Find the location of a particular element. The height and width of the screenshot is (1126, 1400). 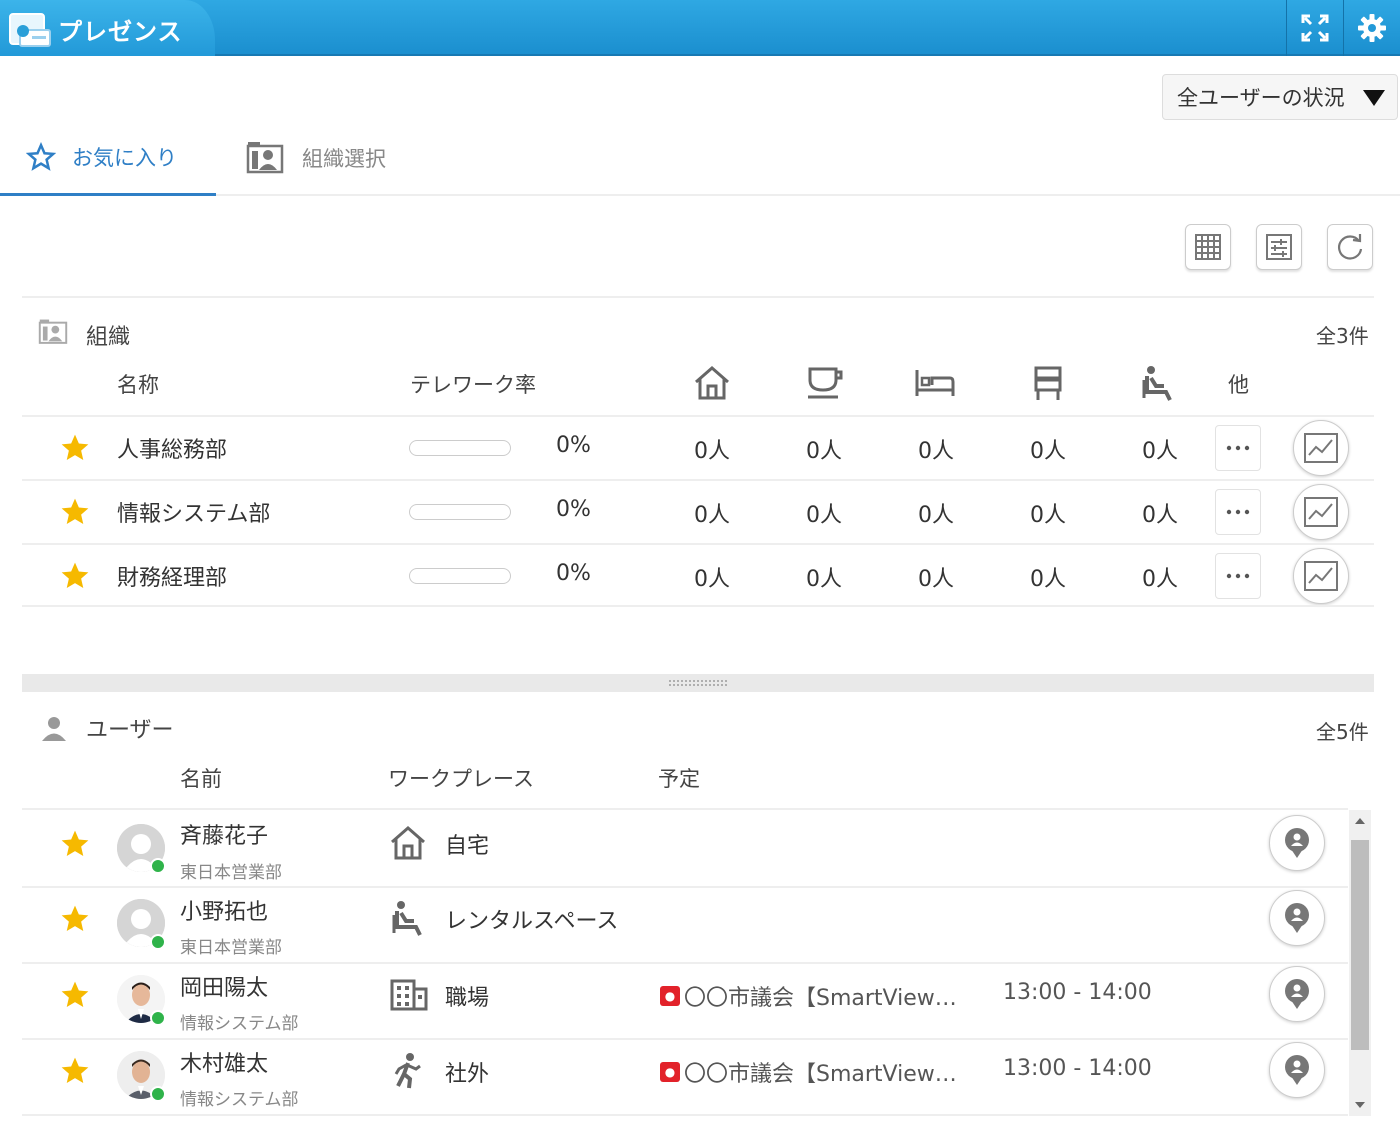

status-filter-dropdown: 全ユーザーの状況 is located at coordinates (1280, 97).